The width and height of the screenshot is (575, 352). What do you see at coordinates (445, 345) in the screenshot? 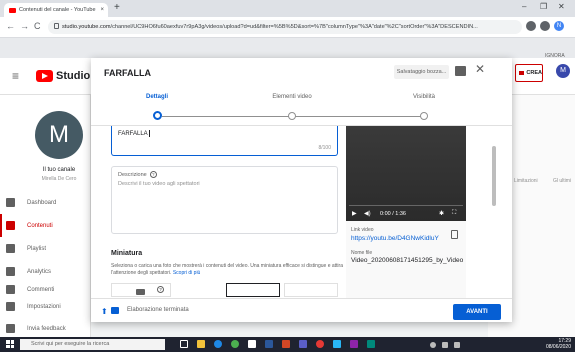
I see `volume-tray-icon` at bounding box center [445, 345].